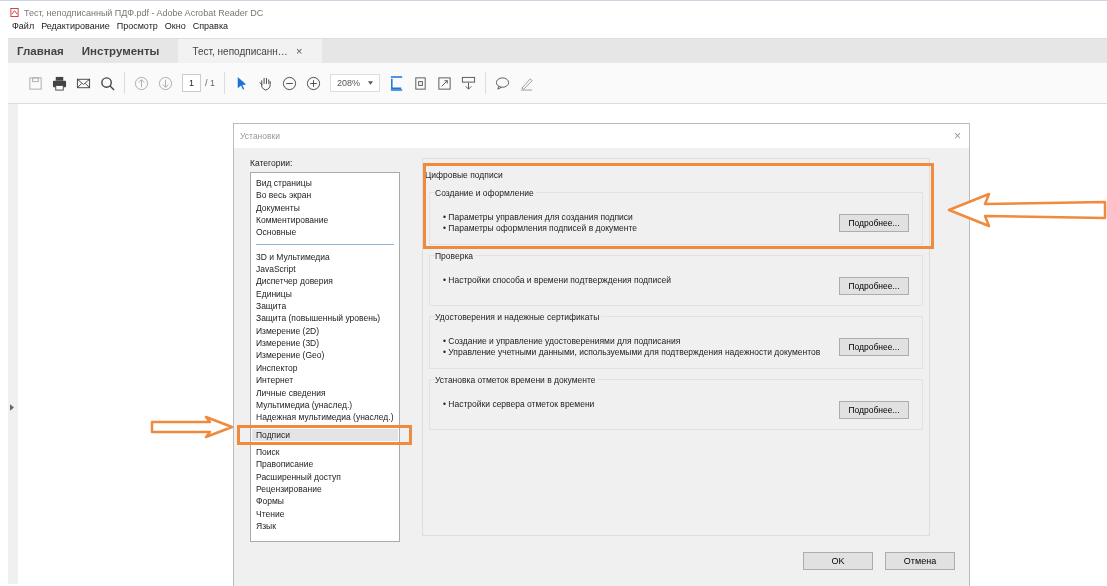 Image resolution: width=1107 pixels, height=586 pixels. What do you see at coordinates (325, 183) in the screenshot?
I see `category-item: Вид страницы` at bounding box center [325, 183].